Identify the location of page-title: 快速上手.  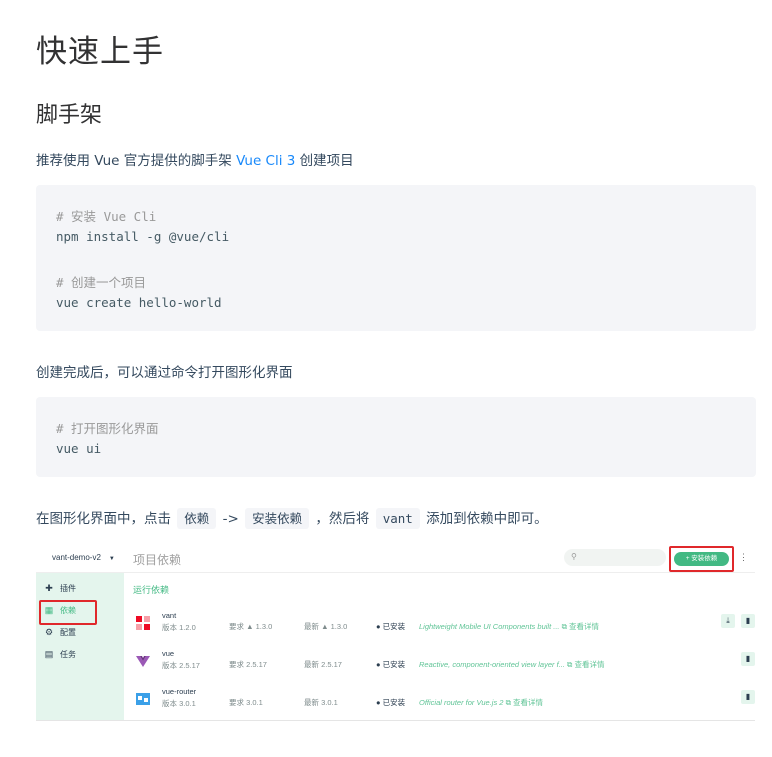
(100, 52).